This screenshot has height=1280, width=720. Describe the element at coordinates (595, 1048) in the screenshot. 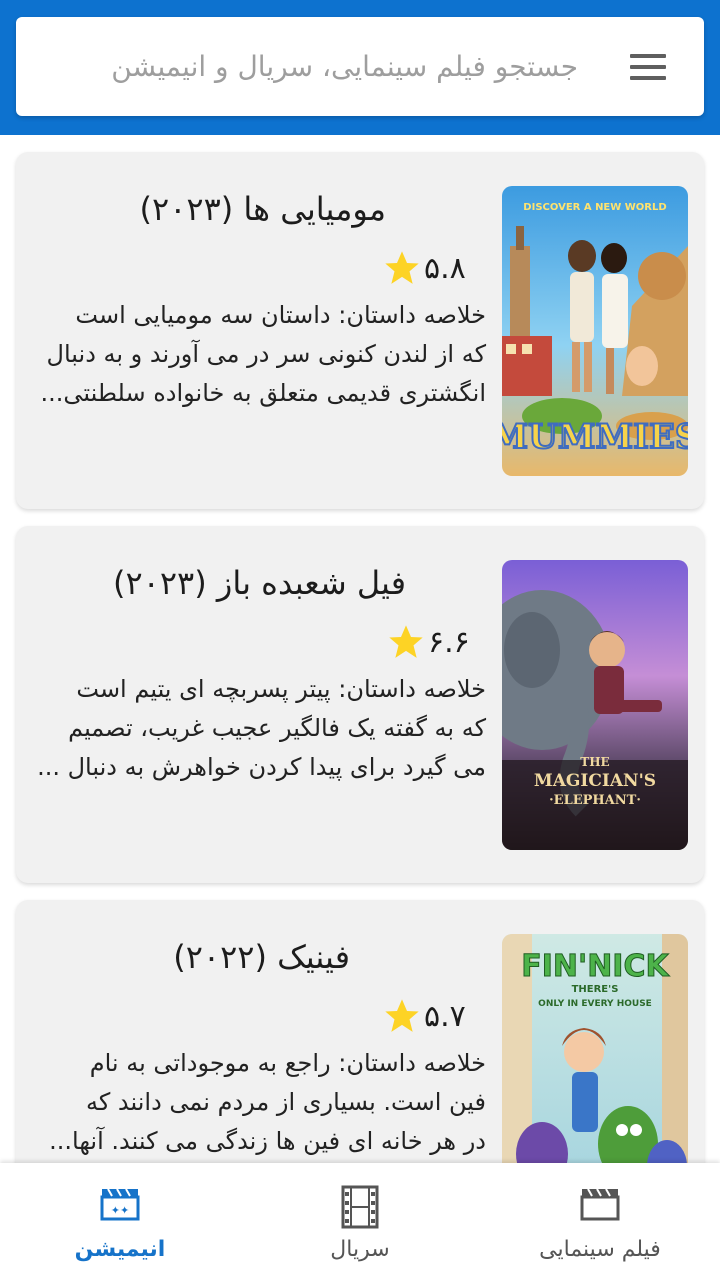

I see `movie-poster: FIN'NICK THERE'S ONLY IN EVERY HOUSE` at that location.